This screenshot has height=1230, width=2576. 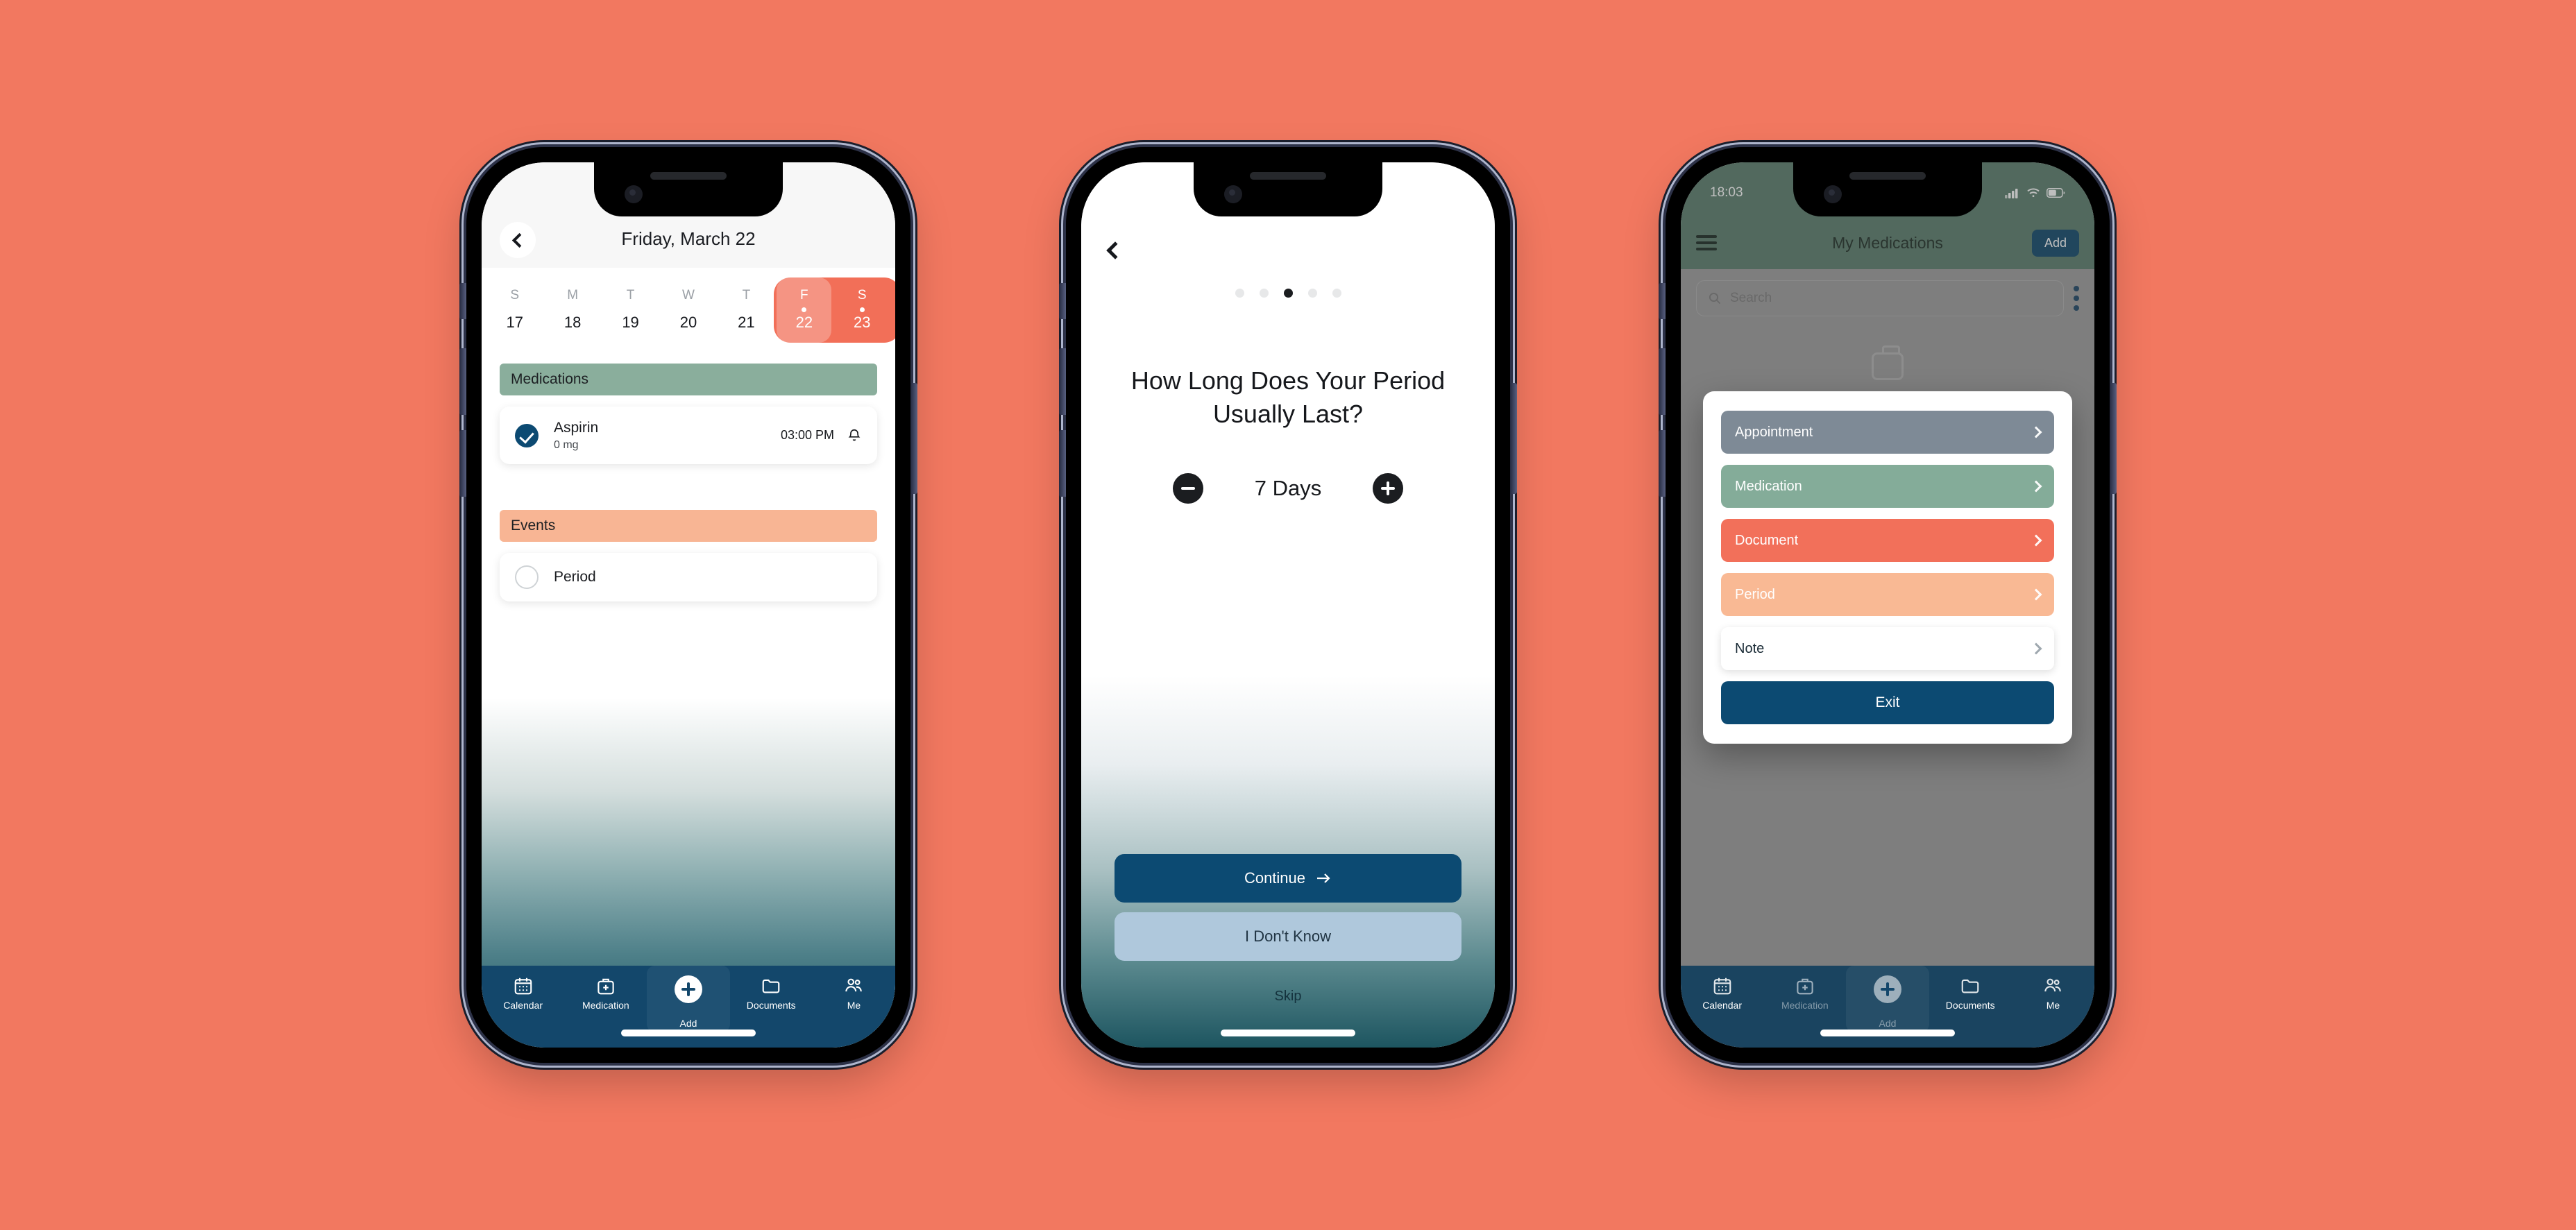 I want to click on nav-label: Calendar, so click(x=1723, y=1005).